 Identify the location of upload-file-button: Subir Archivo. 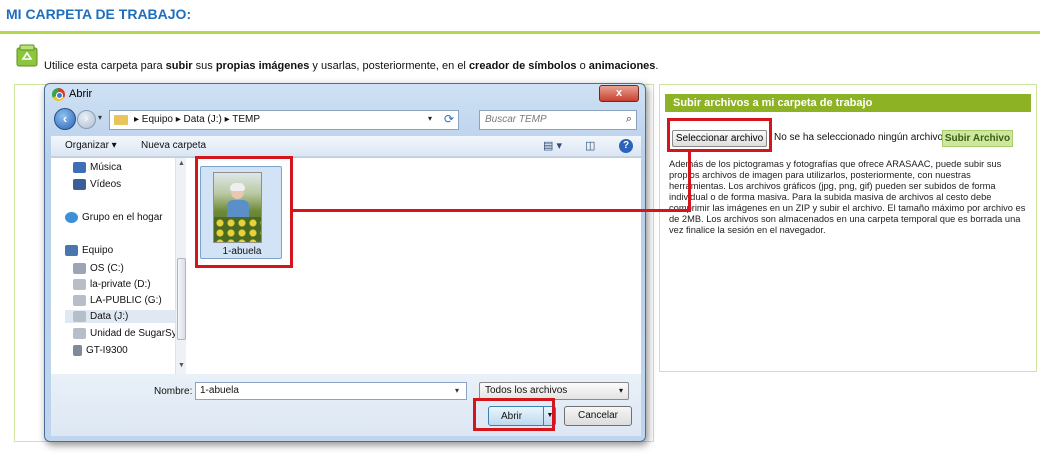
(977, 138).